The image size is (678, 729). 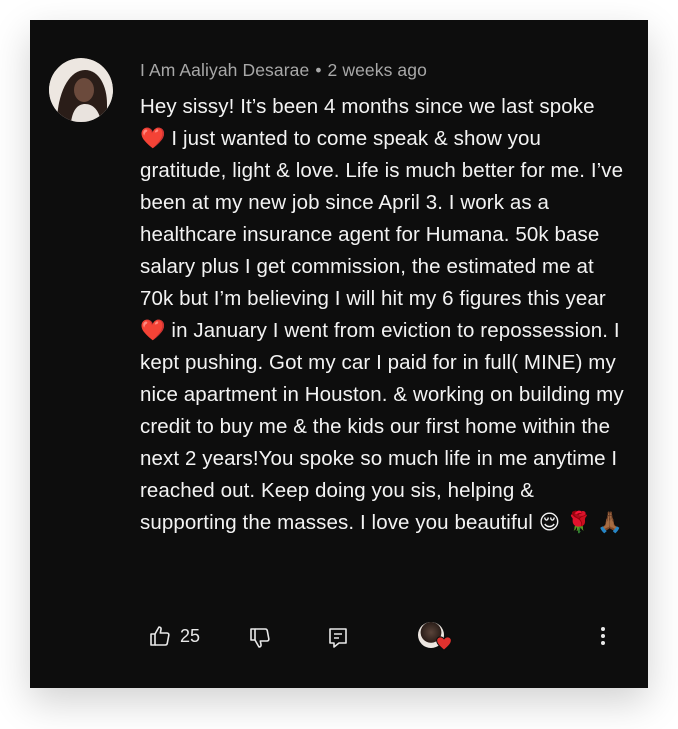 What do you see at coordinates (174, 636) in the screenshot?
I see `like-button: 25` at bounding box center [174, 636].